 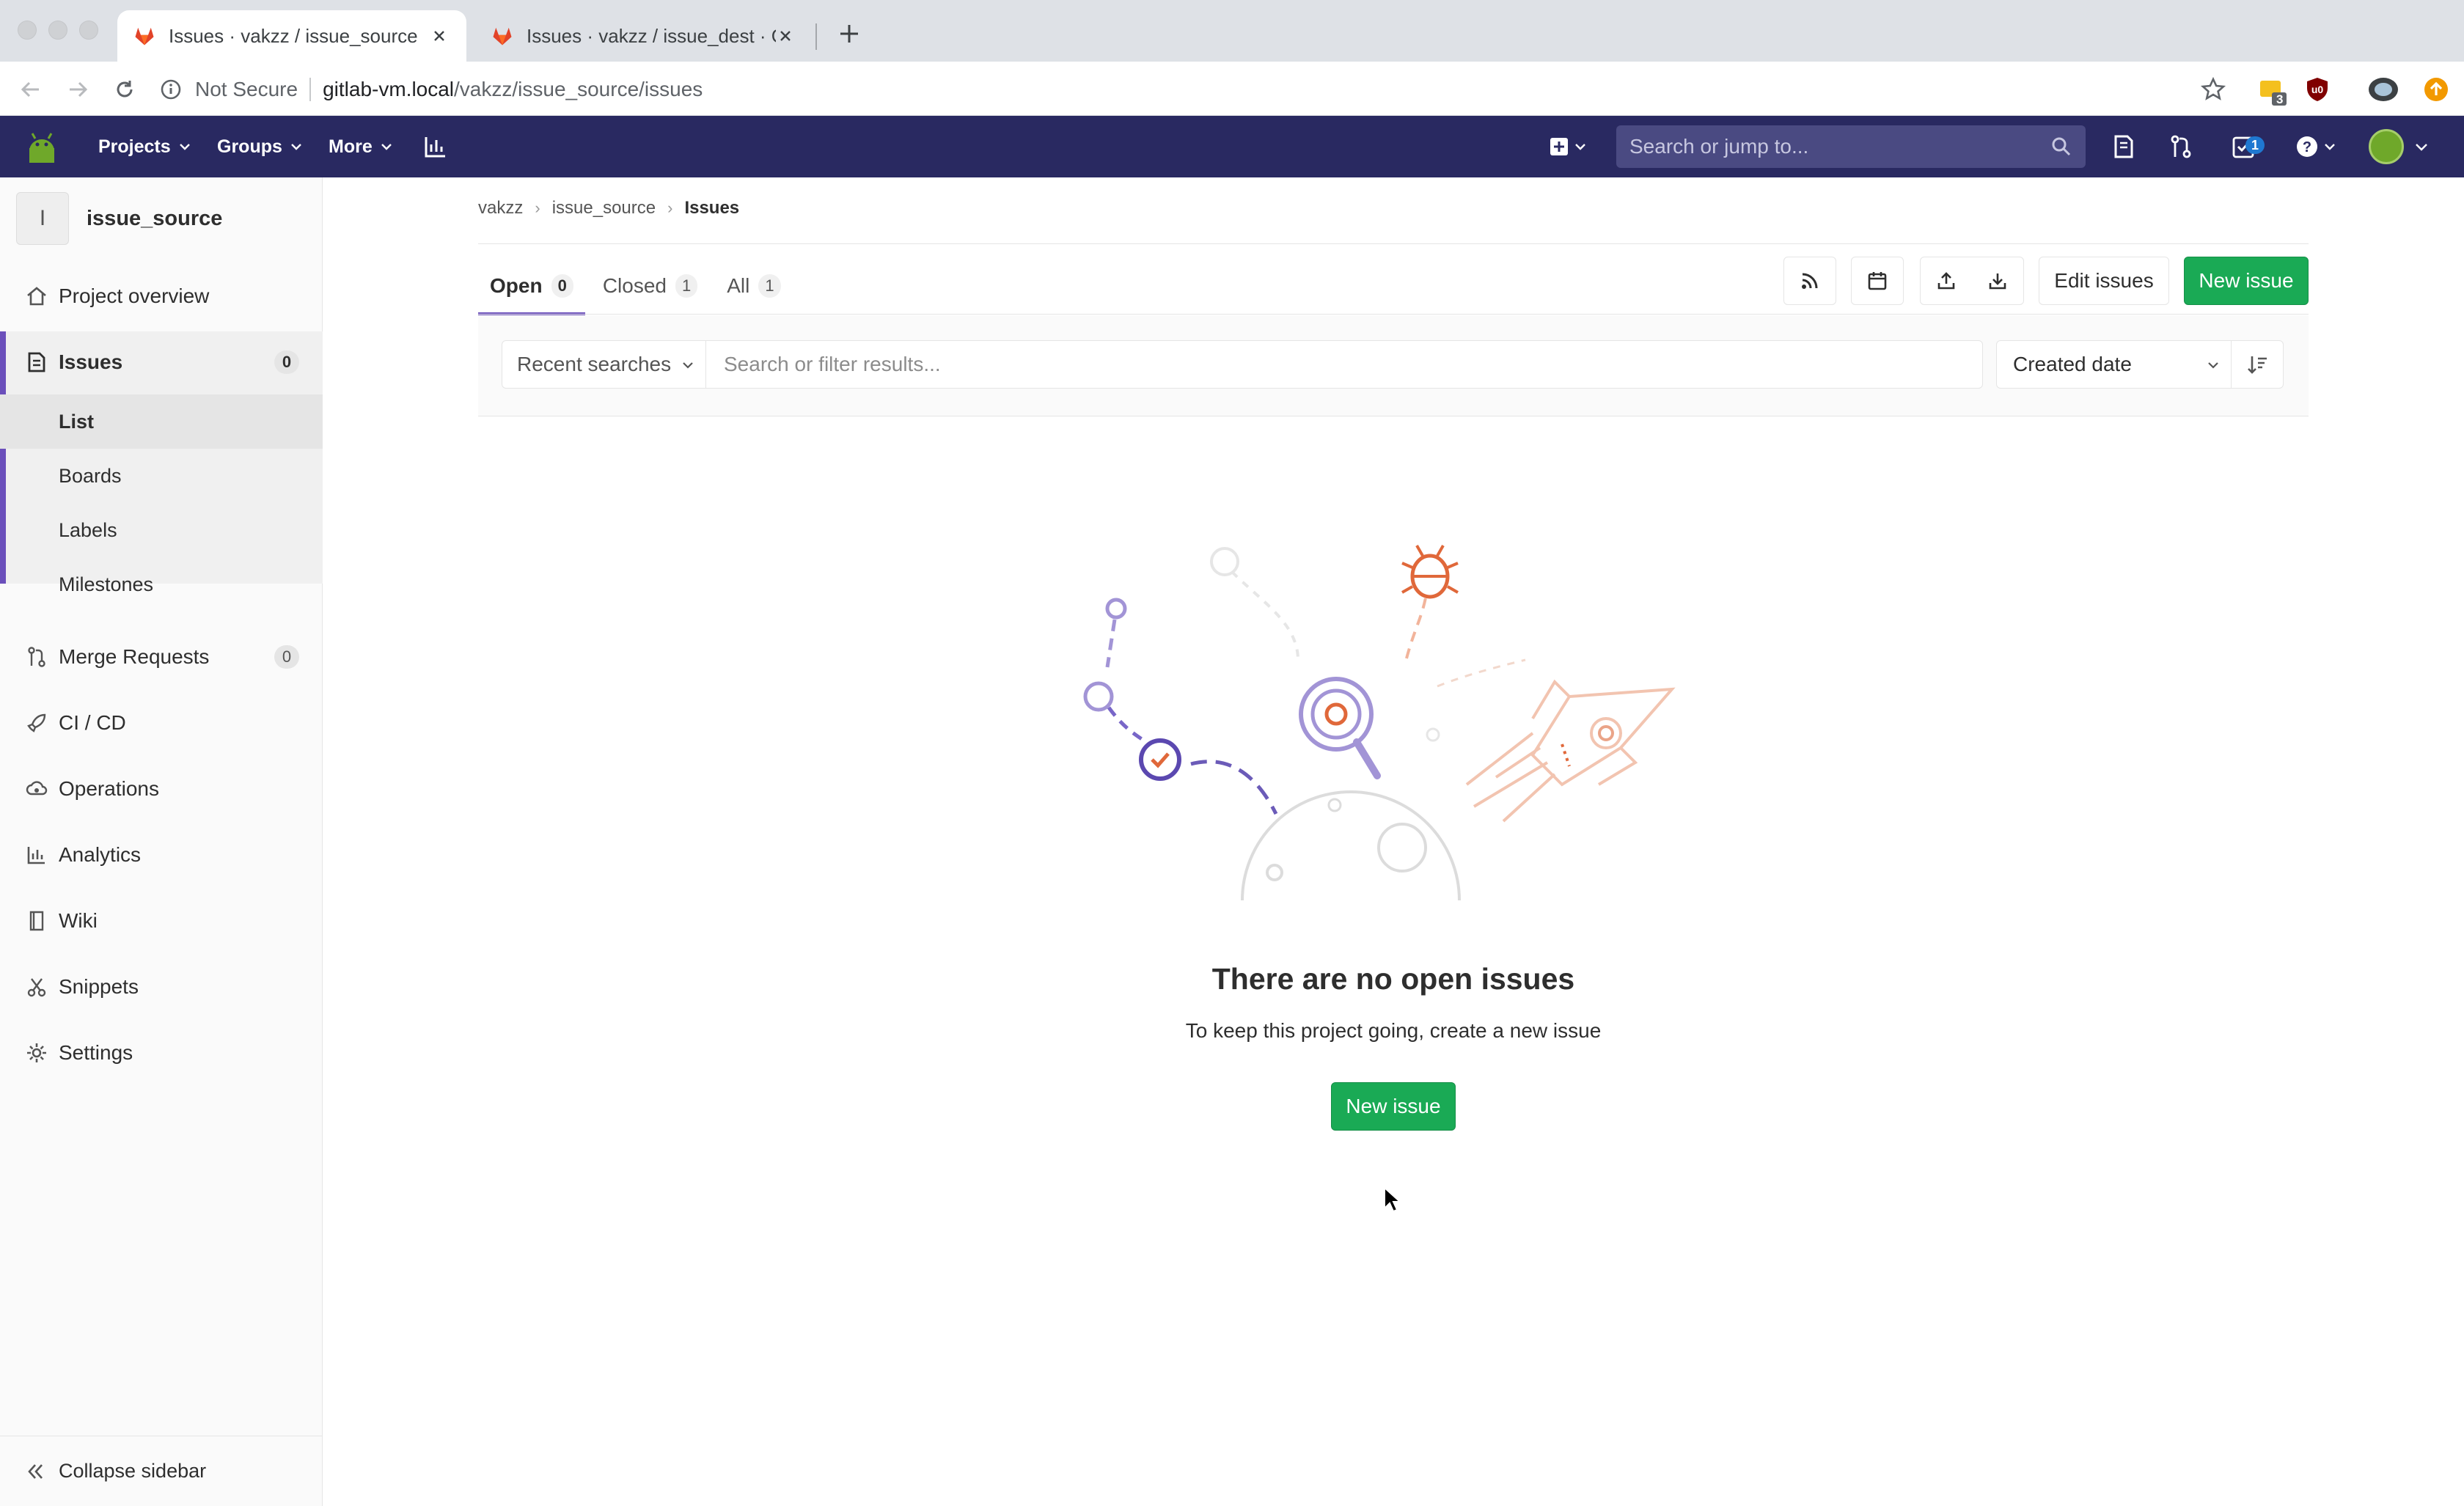 I want to click on sidebar-item-operations: Operations, so click(x=161, y=789).